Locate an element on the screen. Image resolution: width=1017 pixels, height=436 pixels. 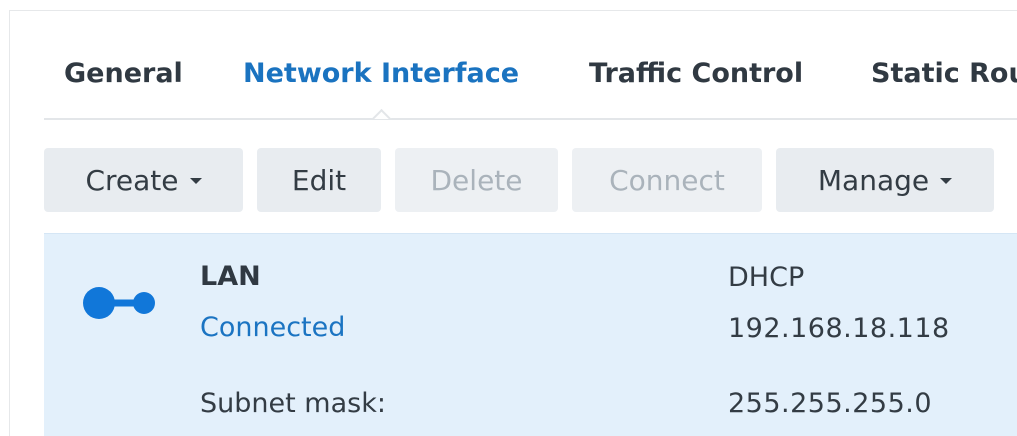
tab-network-interface: Network Interface is located at coordinates (381, 73).